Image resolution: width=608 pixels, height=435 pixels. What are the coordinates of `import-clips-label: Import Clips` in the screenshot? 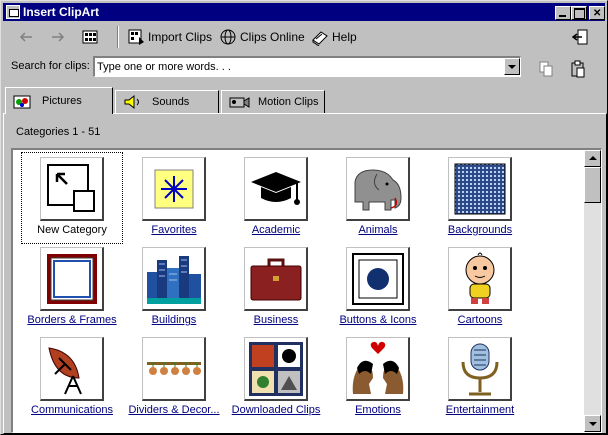 It's located at (180, 37).